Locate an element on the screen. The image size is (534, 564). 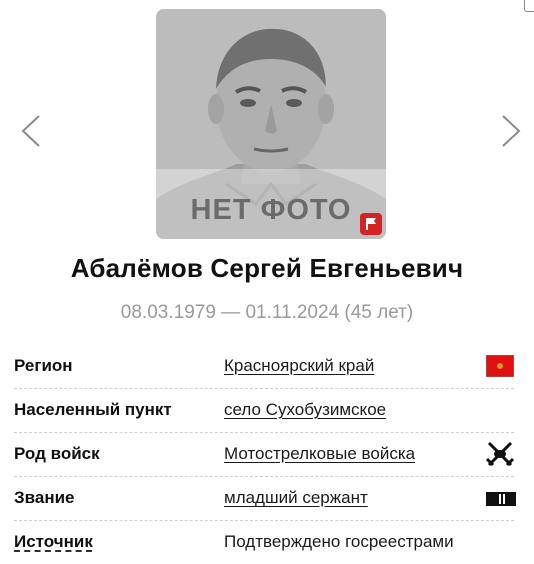
branch-label: Род войск is located at coordinates (57, 453).